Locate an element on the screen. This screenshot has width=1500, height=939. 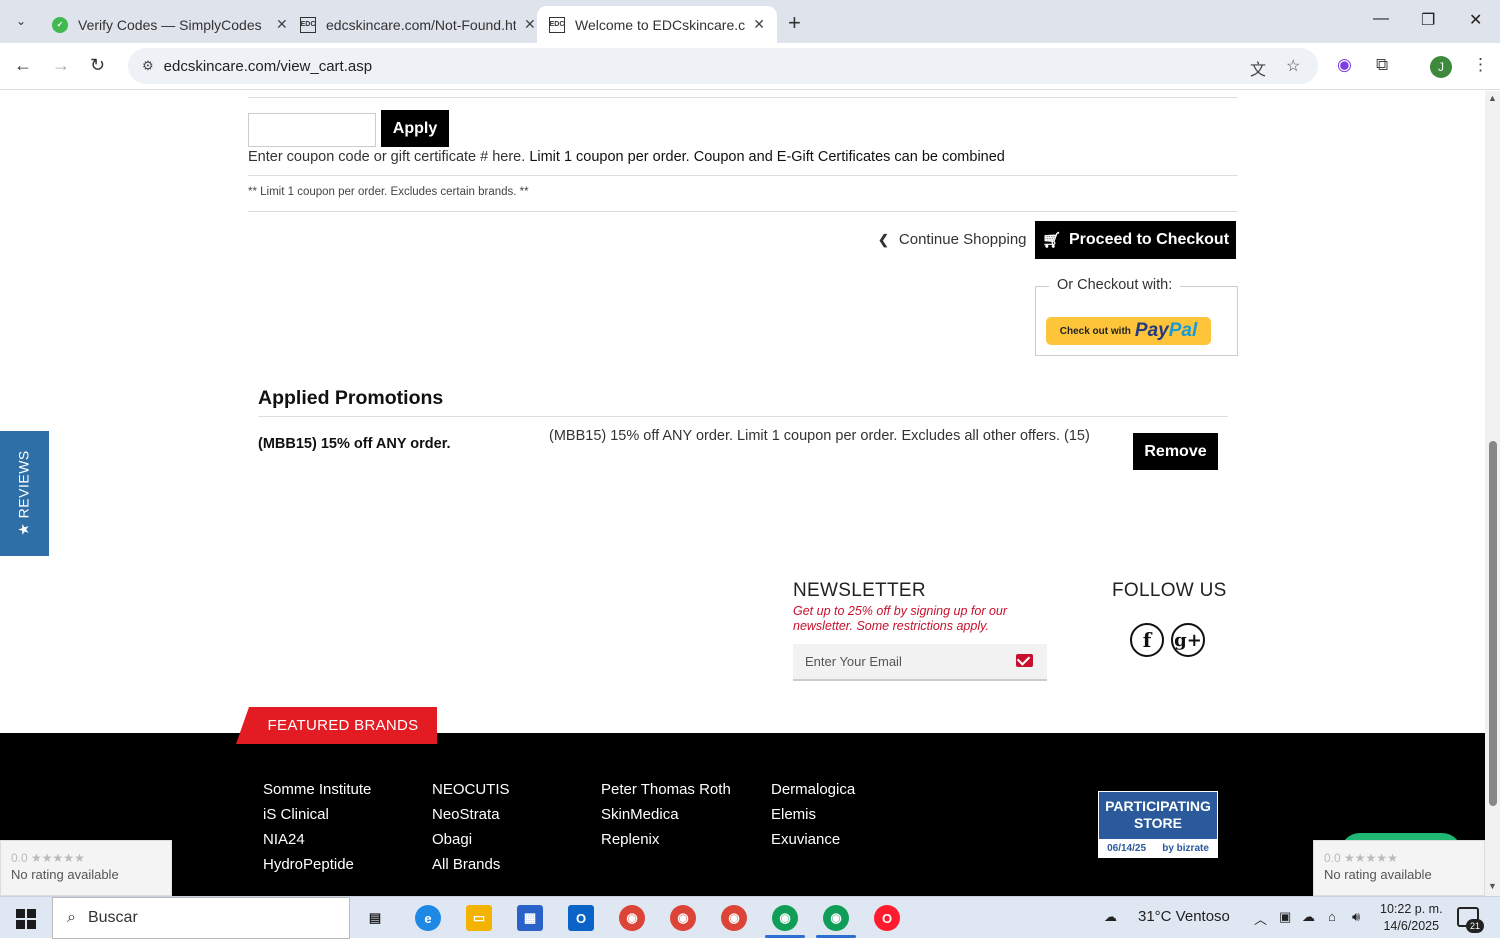
taskbar-clock: 10:22 p. m. 14/6/2025 is located at coordinates (1411, 918).